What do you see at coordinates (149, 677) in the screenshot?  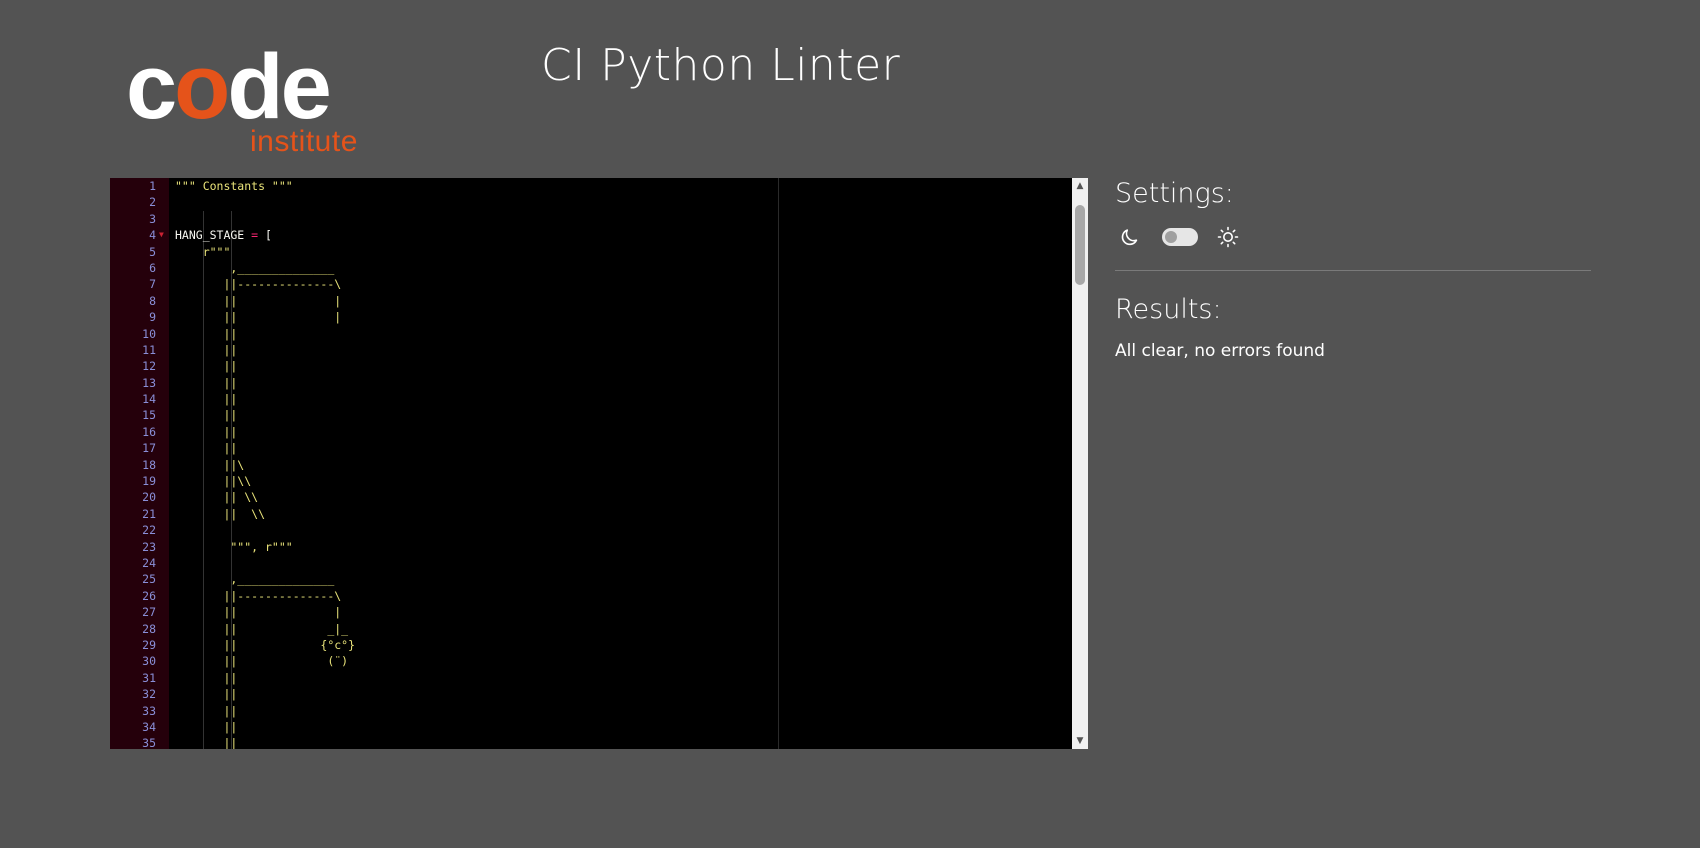 I see `line-number: 31` at bounding box center [149, 677].